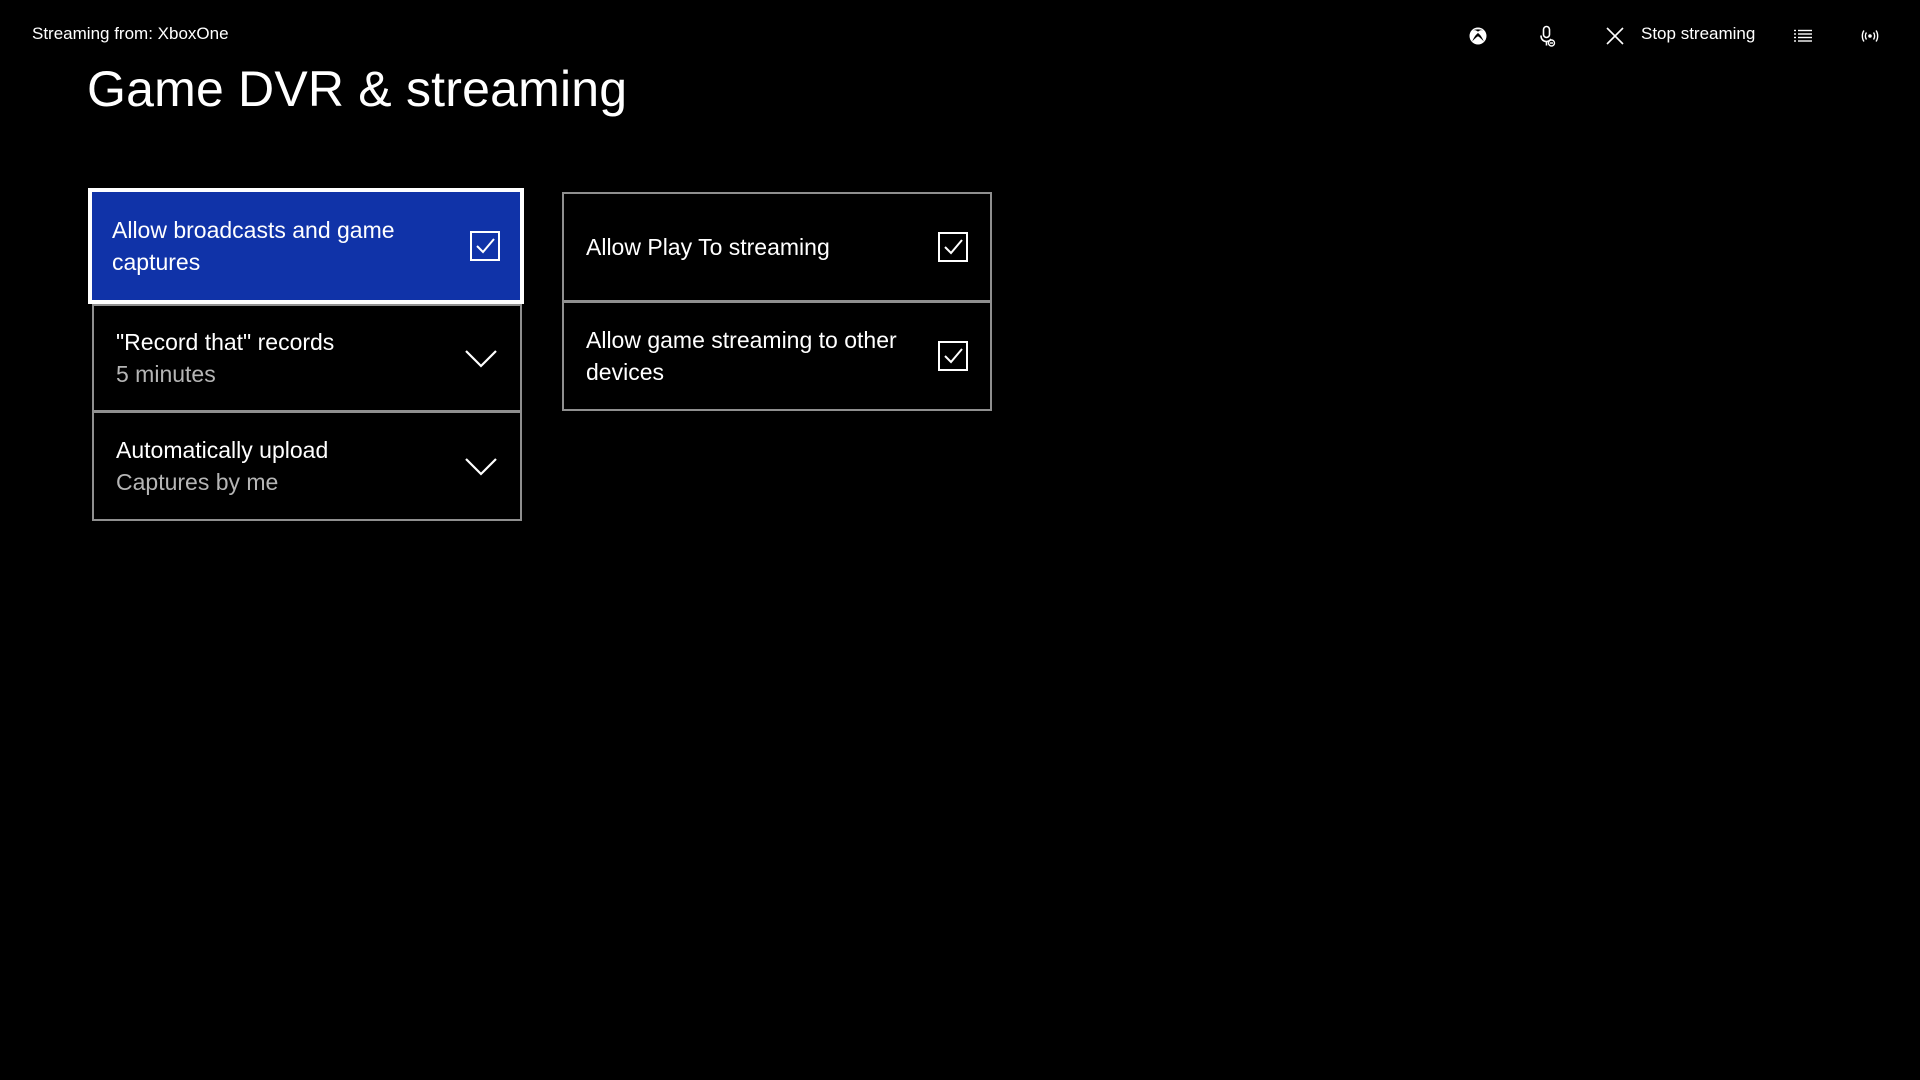  I want to click on streaming-source-label: Streaming from: XboxOne, so click(130, 33).